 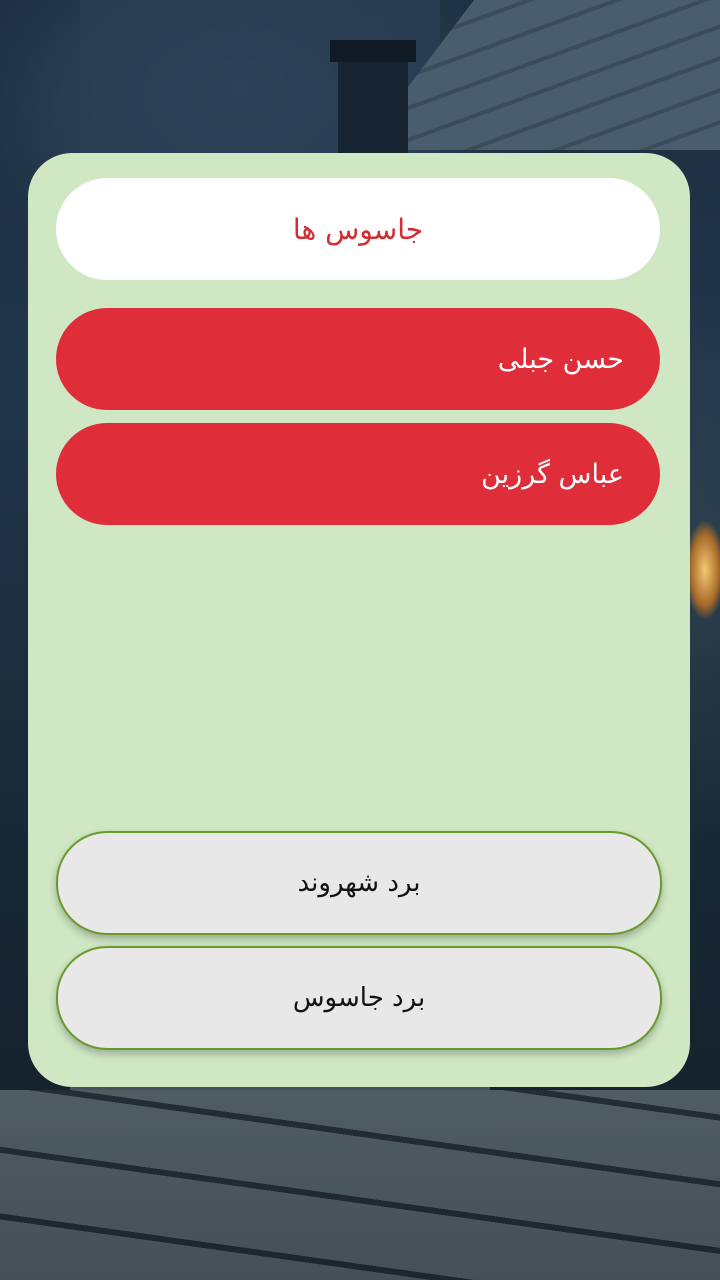 I want to click on player-name: حسن جبلی, so click(x=560, y=359).